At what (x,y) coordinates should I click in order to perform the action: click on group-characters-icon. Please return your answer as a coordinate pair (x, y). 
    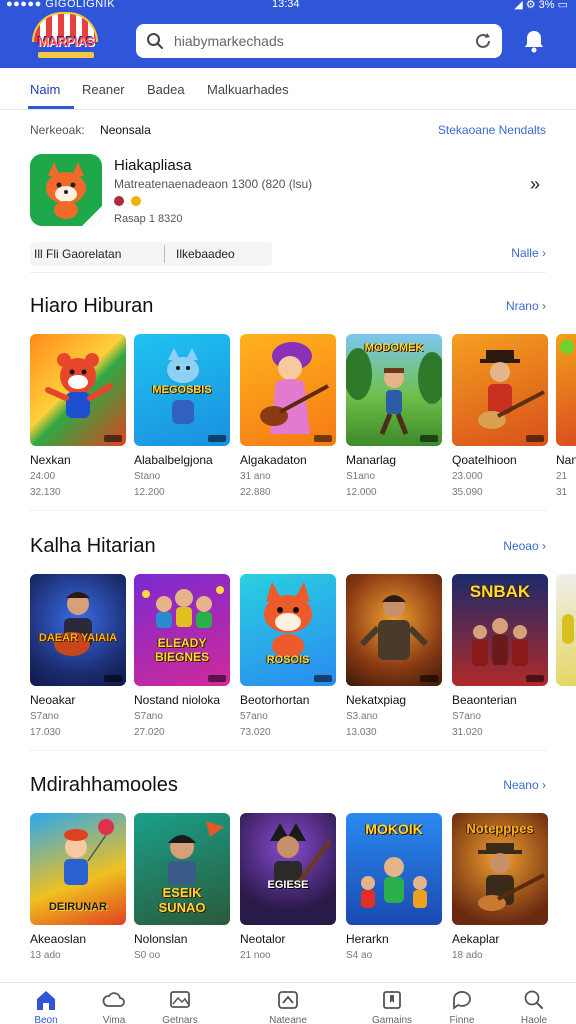
    Looking at the image, I should click on (183, 607).